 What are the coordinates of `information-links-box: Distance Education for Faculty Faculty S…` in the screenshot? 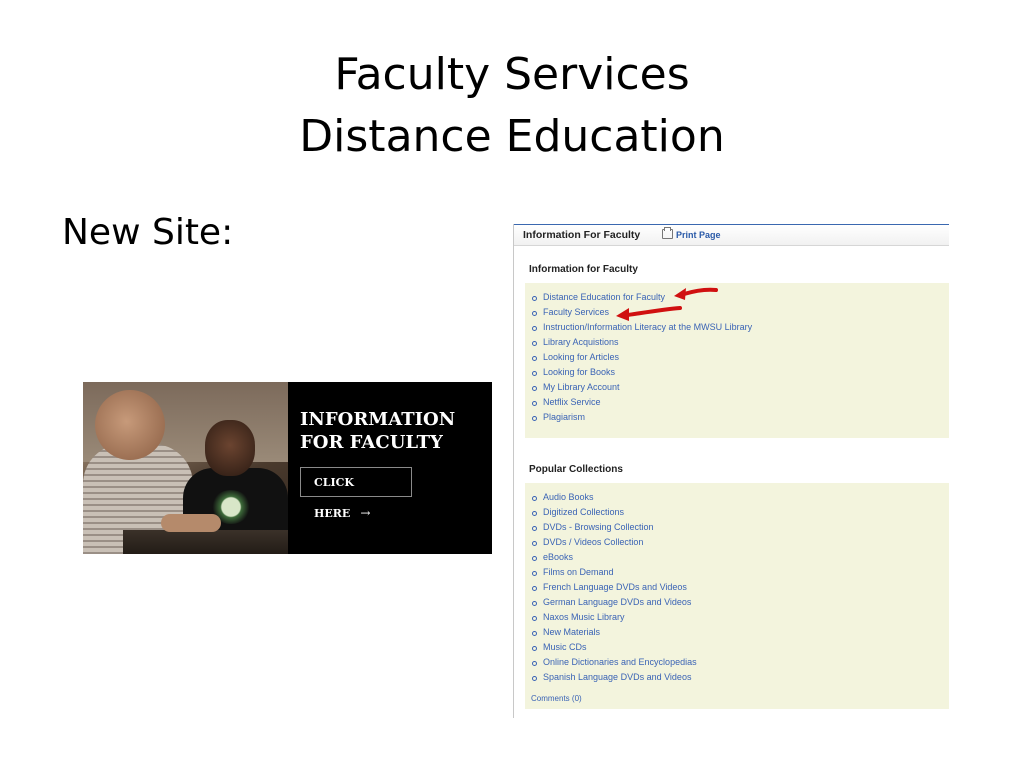 It's located at (737, 360).